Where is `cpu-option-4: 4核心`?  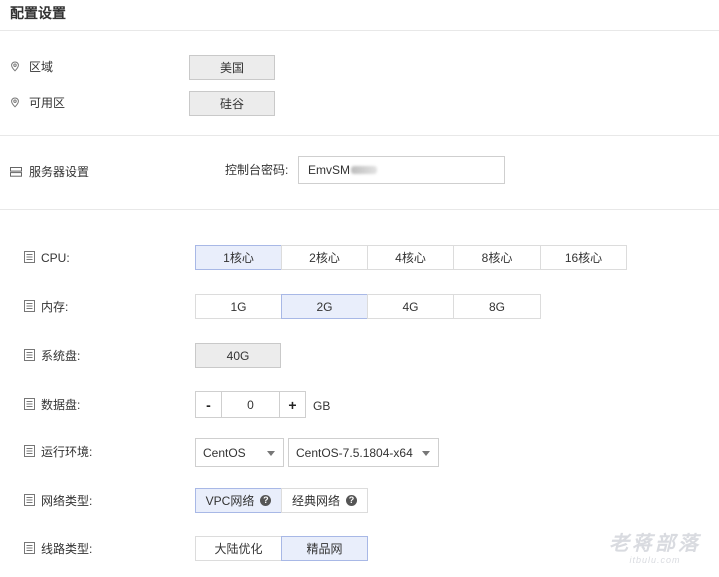 cpu-option-4: 4核心 is located at coordinates (410, 257).